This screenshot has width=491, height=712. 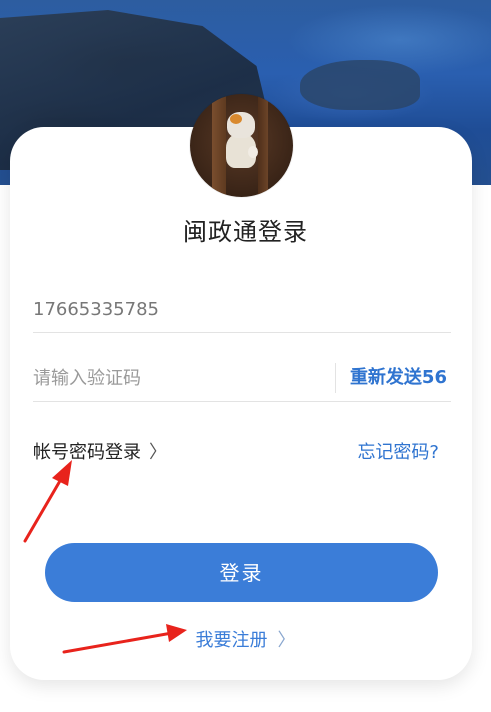 I want to click on register-link: 我要注册〉, so click(x=245, y=639).